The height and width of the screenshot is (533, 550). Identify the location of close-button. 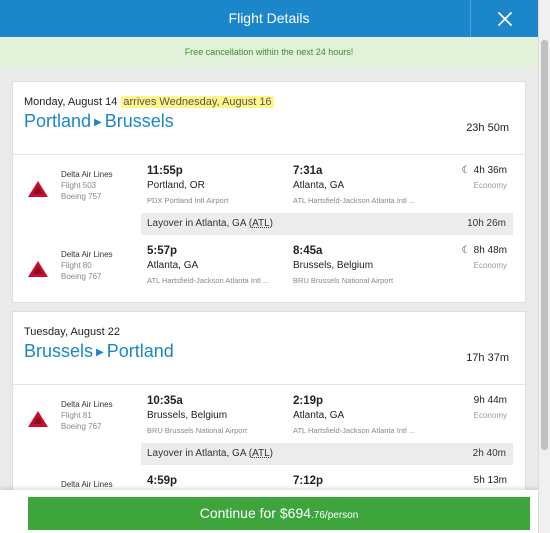
(504, 18).